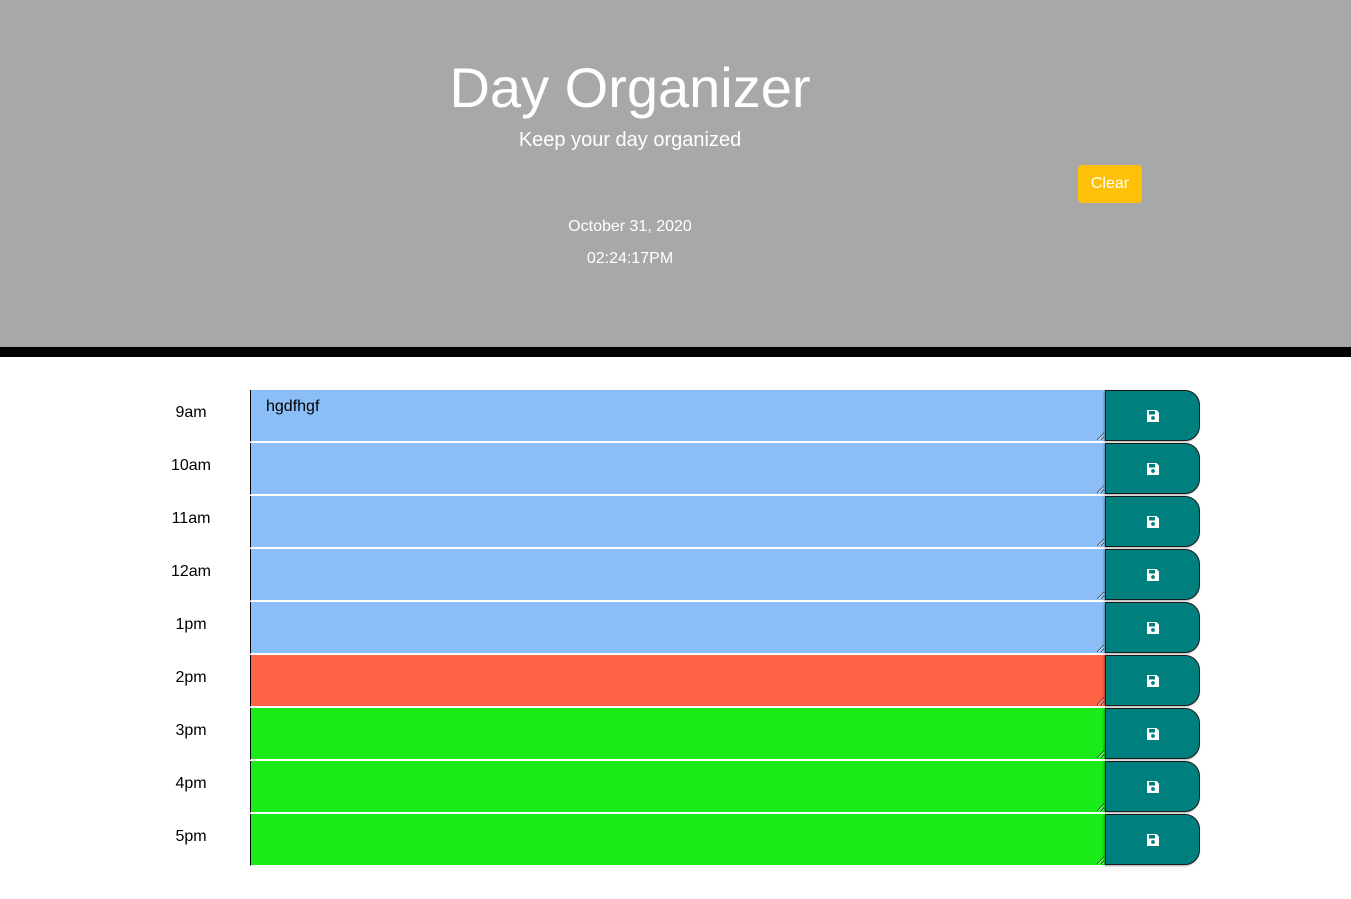 The image size is (1351, 899). What do you see at coordinates (191, 571) in the screenshot?
I see `hour-label: 12am` at bounding box center [191, 571].